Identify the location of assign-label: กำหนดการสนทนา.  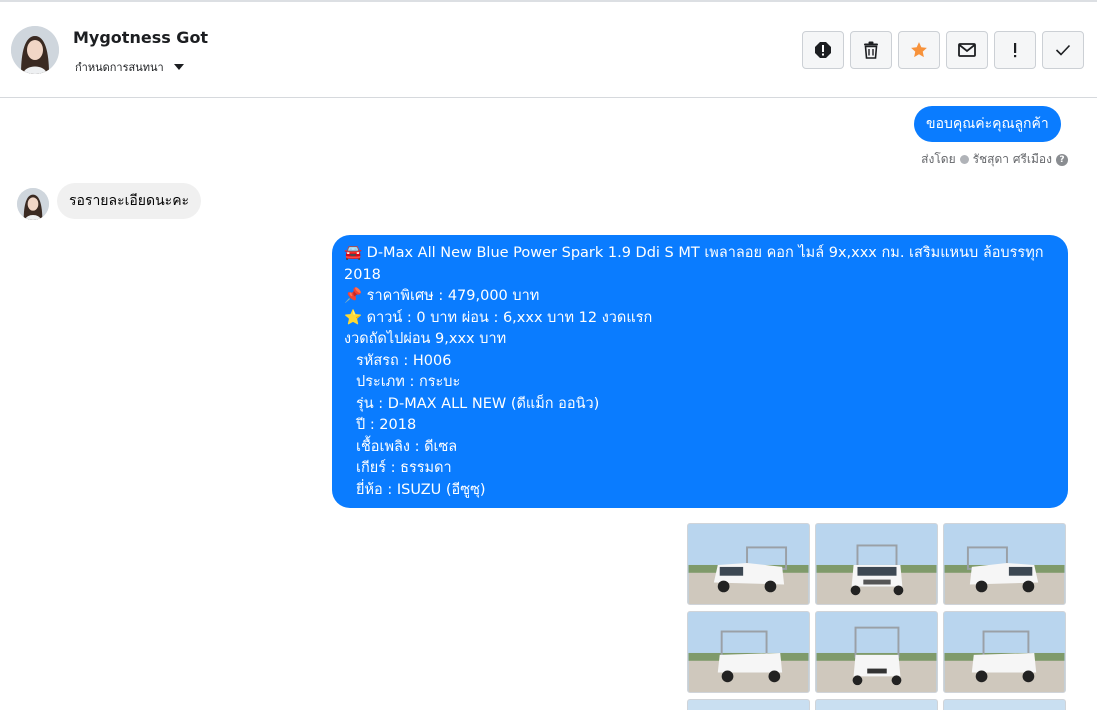
(119, 67).